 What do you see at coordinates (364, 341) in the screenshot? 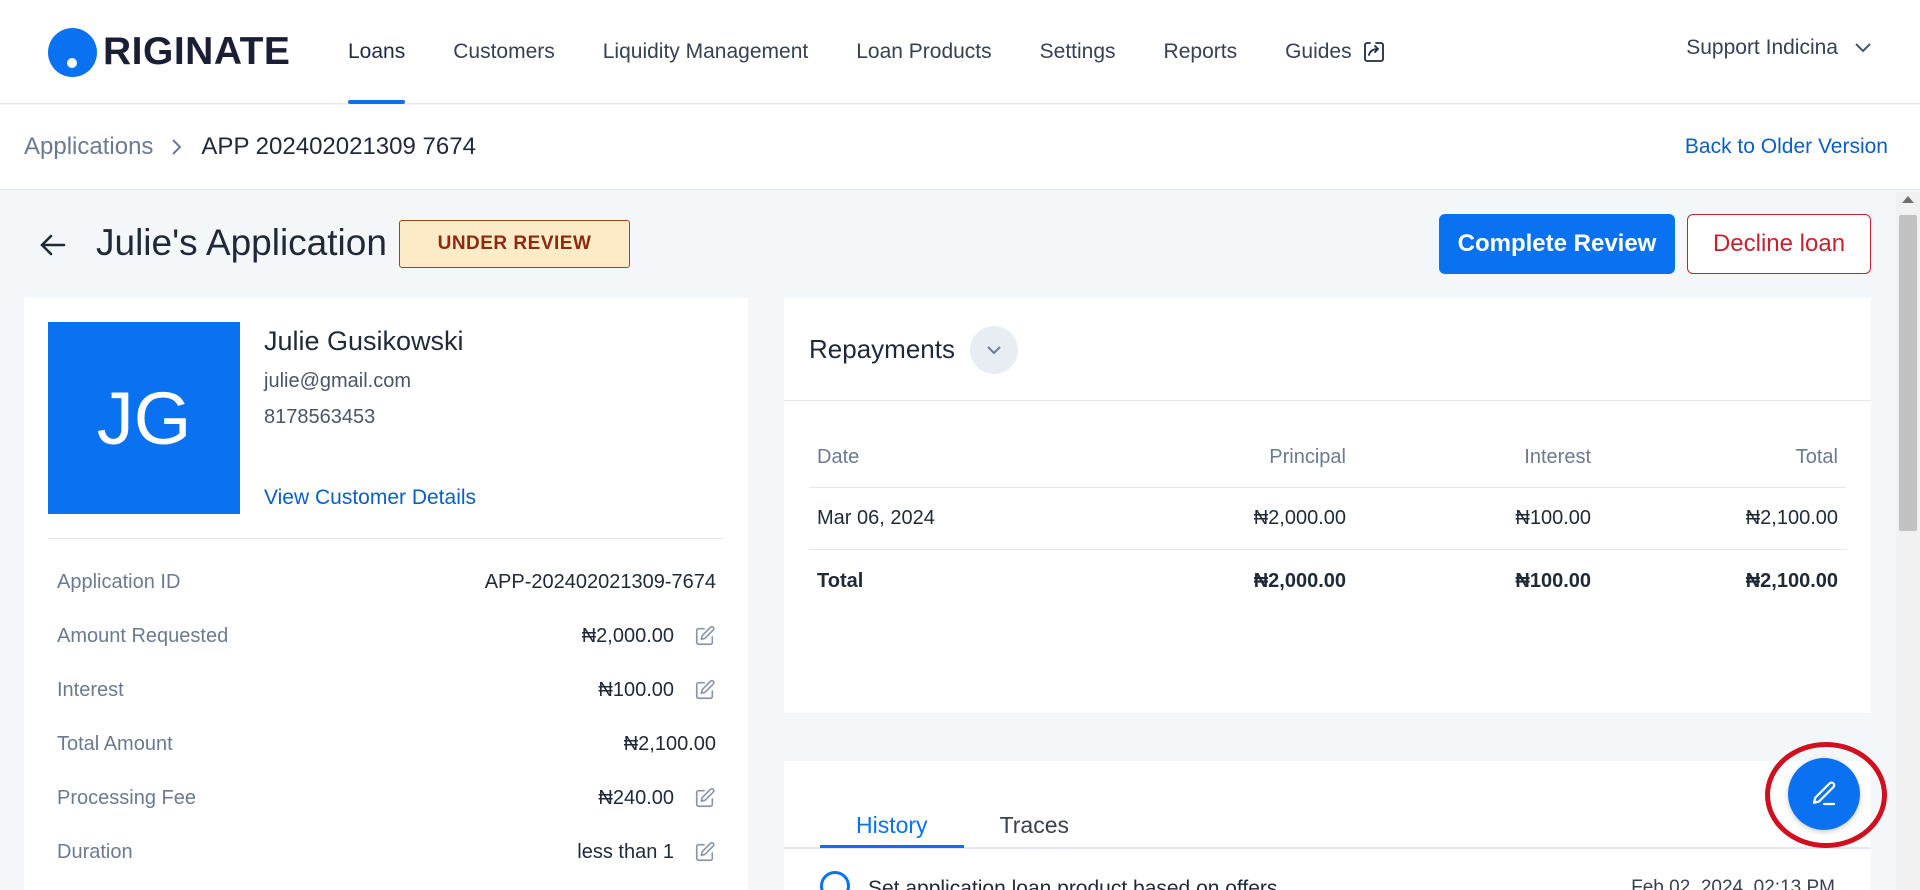
I see `customer-name: Julie Gusikowski` at bounding box center [364, 341].